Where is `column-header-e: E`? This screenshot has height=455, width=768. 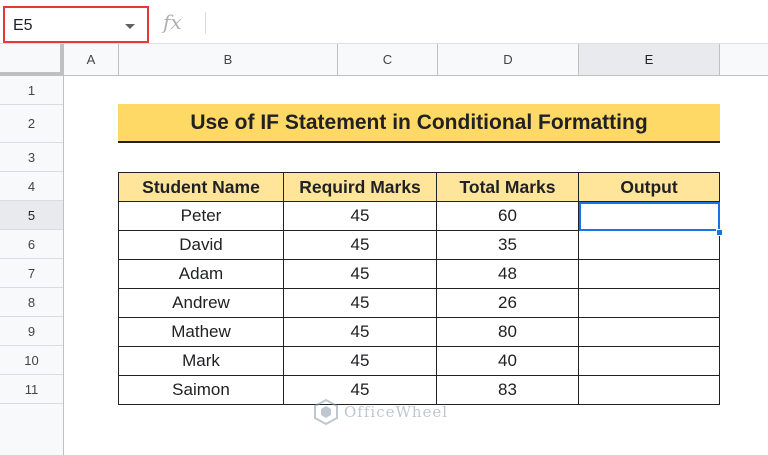 column-header-e: E is located at coordinates (649, 59).